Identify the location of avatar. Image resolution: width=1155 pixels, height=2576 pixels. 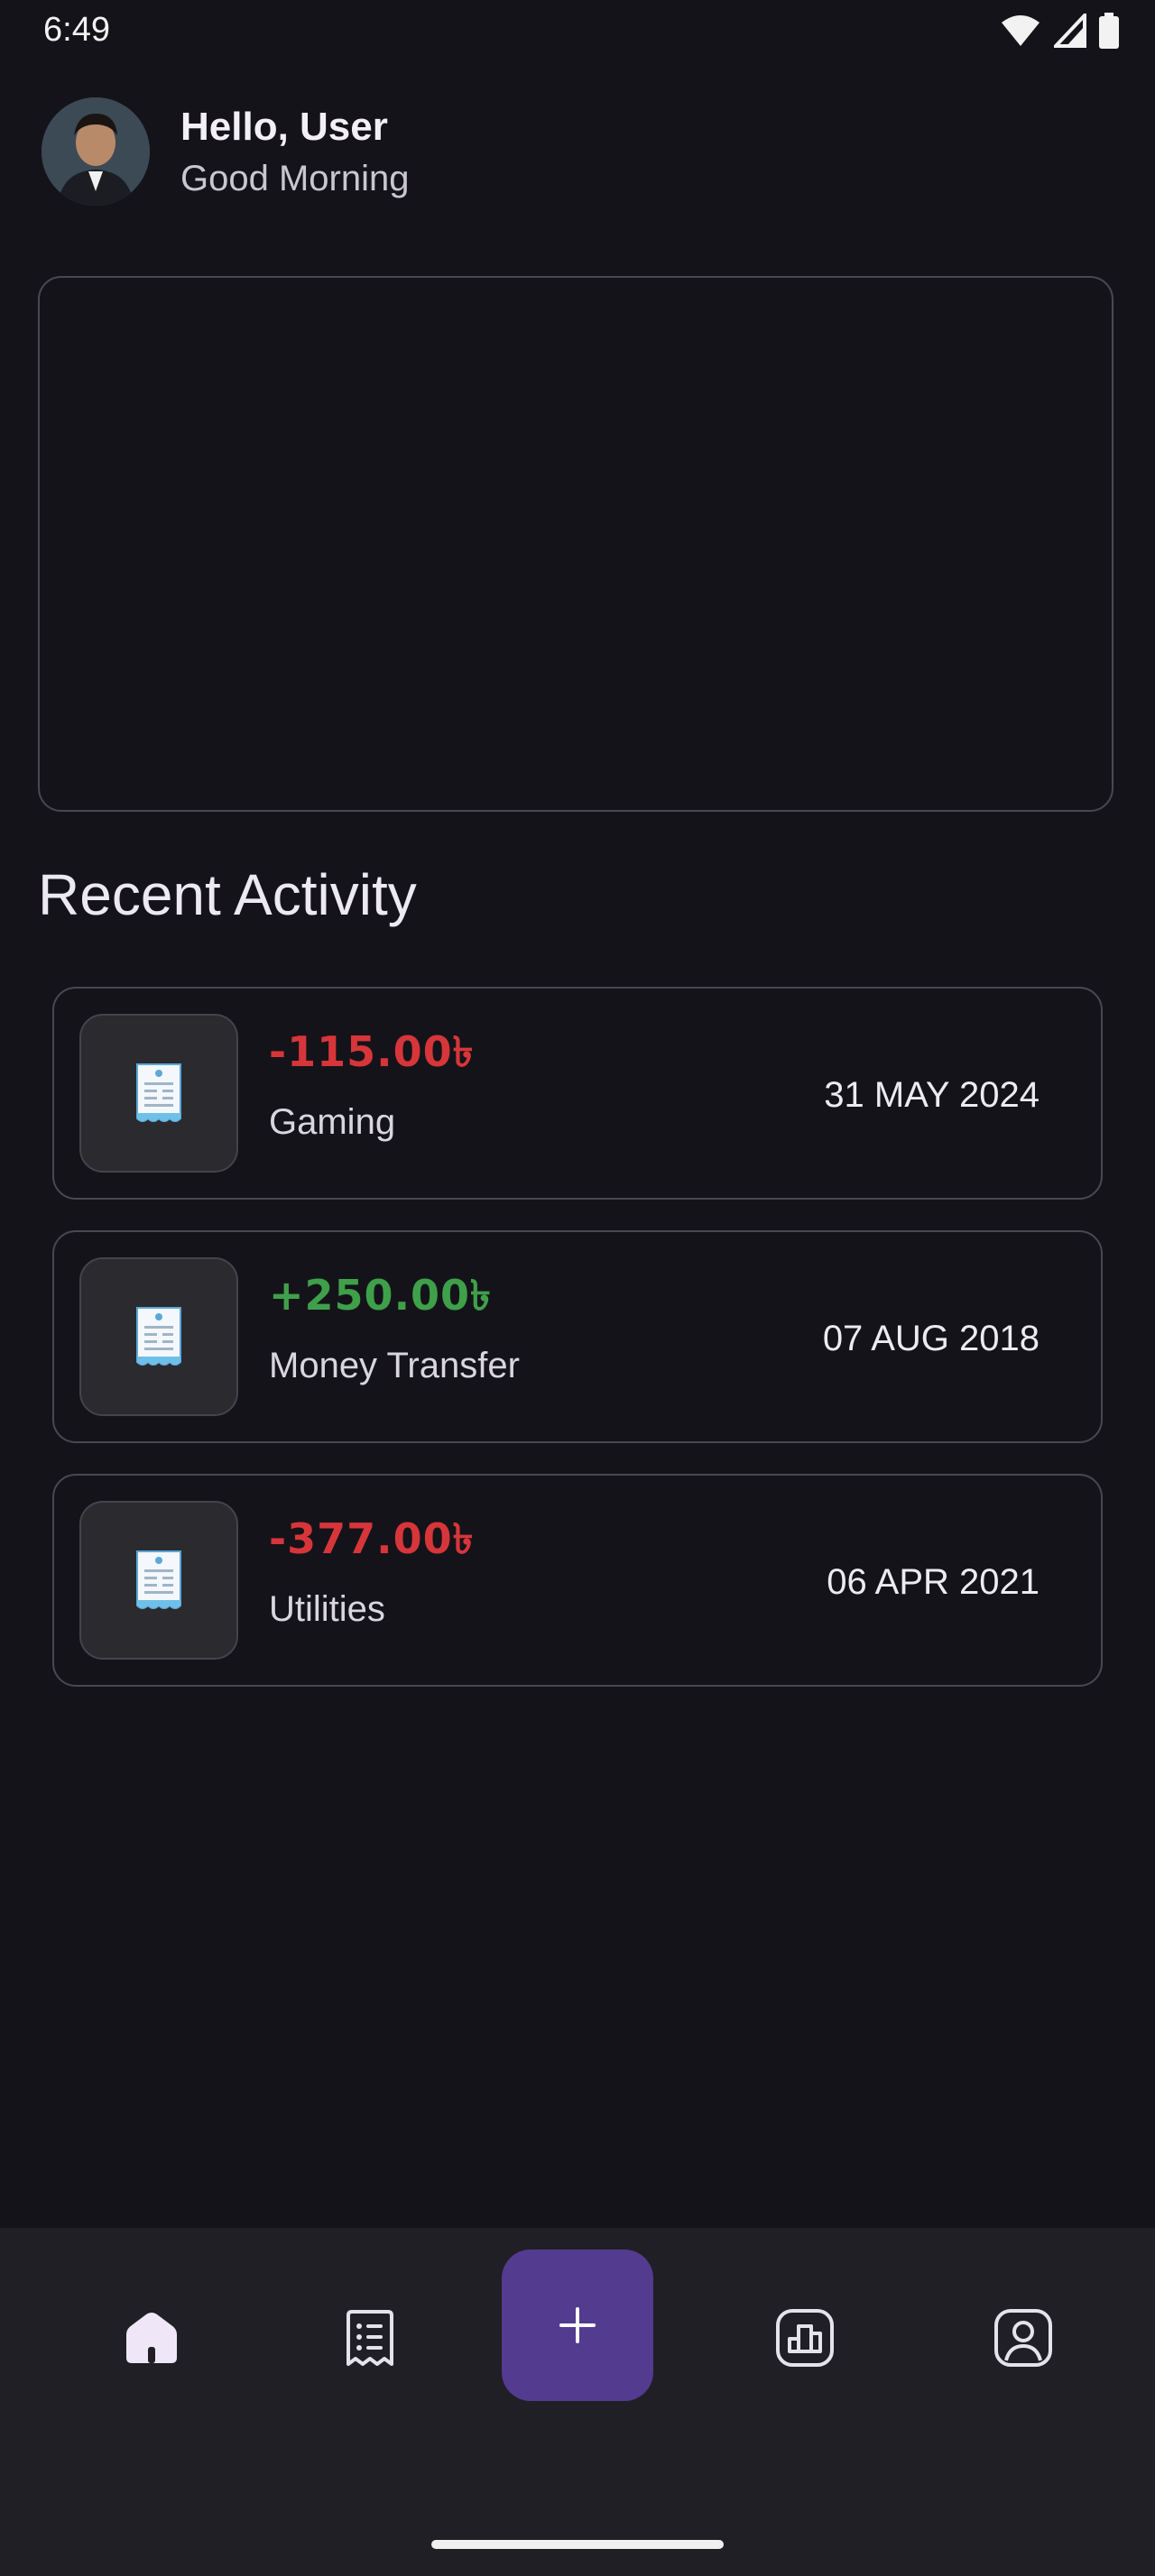
(96, 152).